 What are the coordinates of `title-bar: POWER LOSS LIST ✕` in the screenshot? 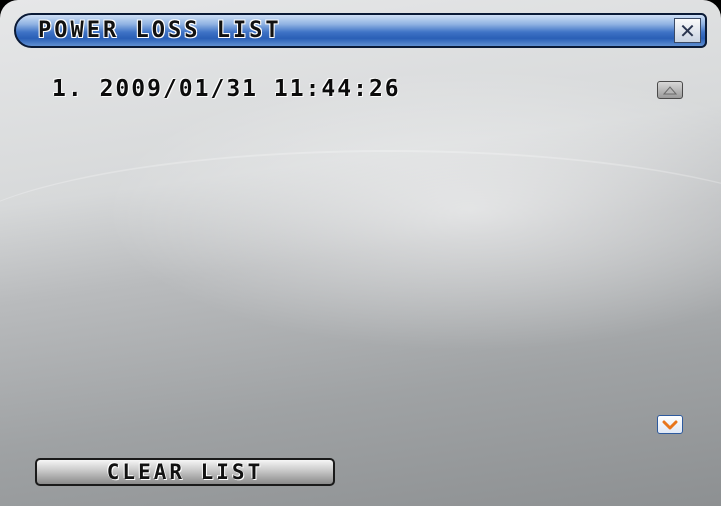 It's located at (360, 30).